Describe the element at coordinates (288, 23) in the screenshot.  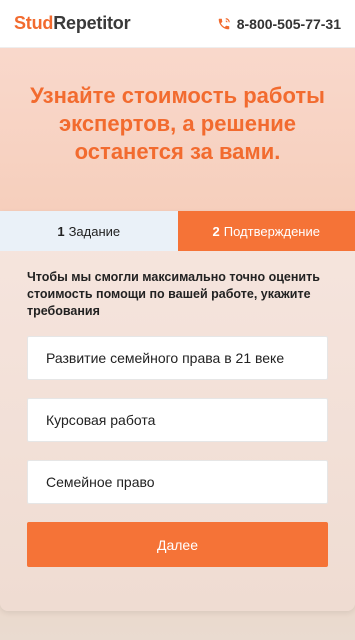
I see `phone-number: 8-800-505-77-31` at that location.